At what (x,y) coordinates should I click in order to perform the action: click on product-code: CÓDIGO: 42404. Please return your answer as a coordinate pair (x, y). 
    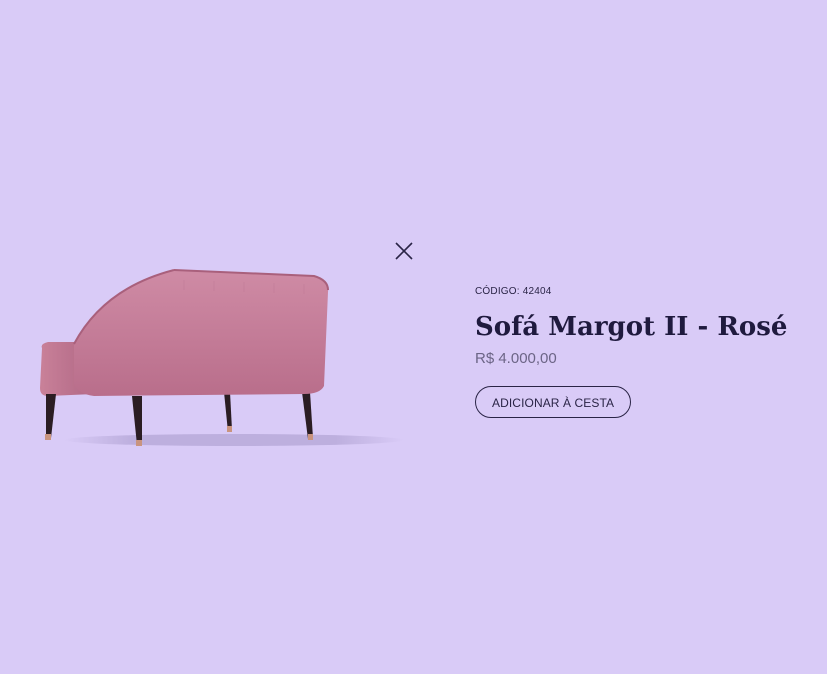
    Looking at the image, I should click on (513, 291).